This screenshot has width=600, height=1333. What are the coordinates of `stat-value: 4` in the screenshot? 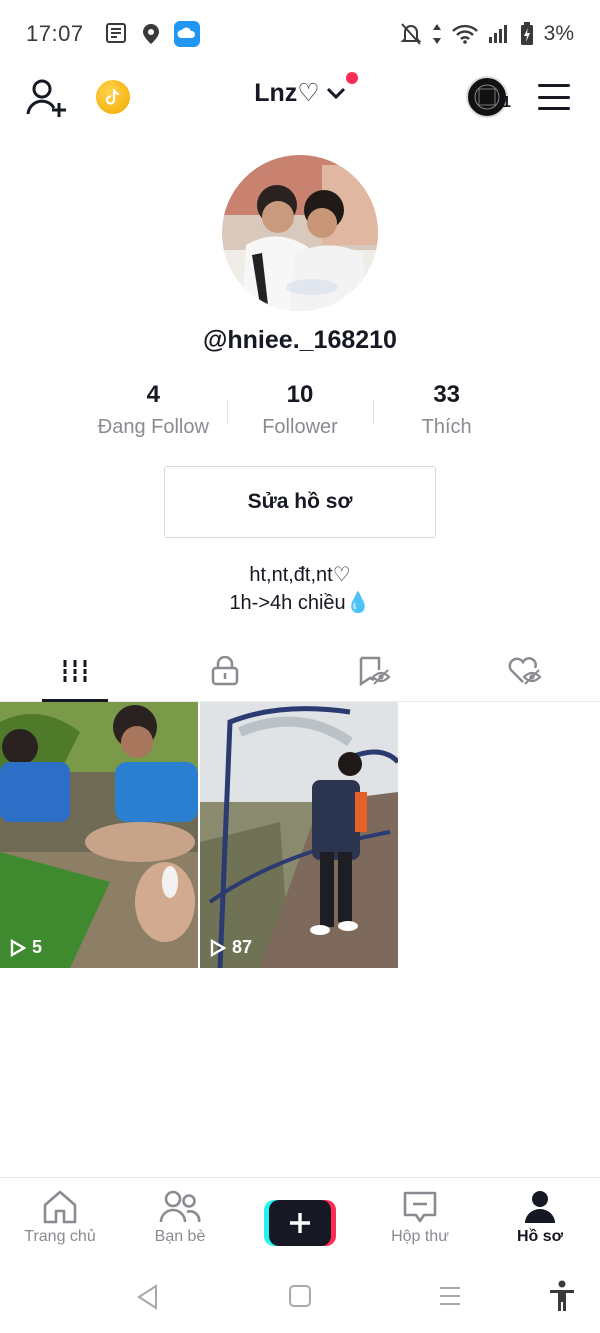 It's located at (153, 394).